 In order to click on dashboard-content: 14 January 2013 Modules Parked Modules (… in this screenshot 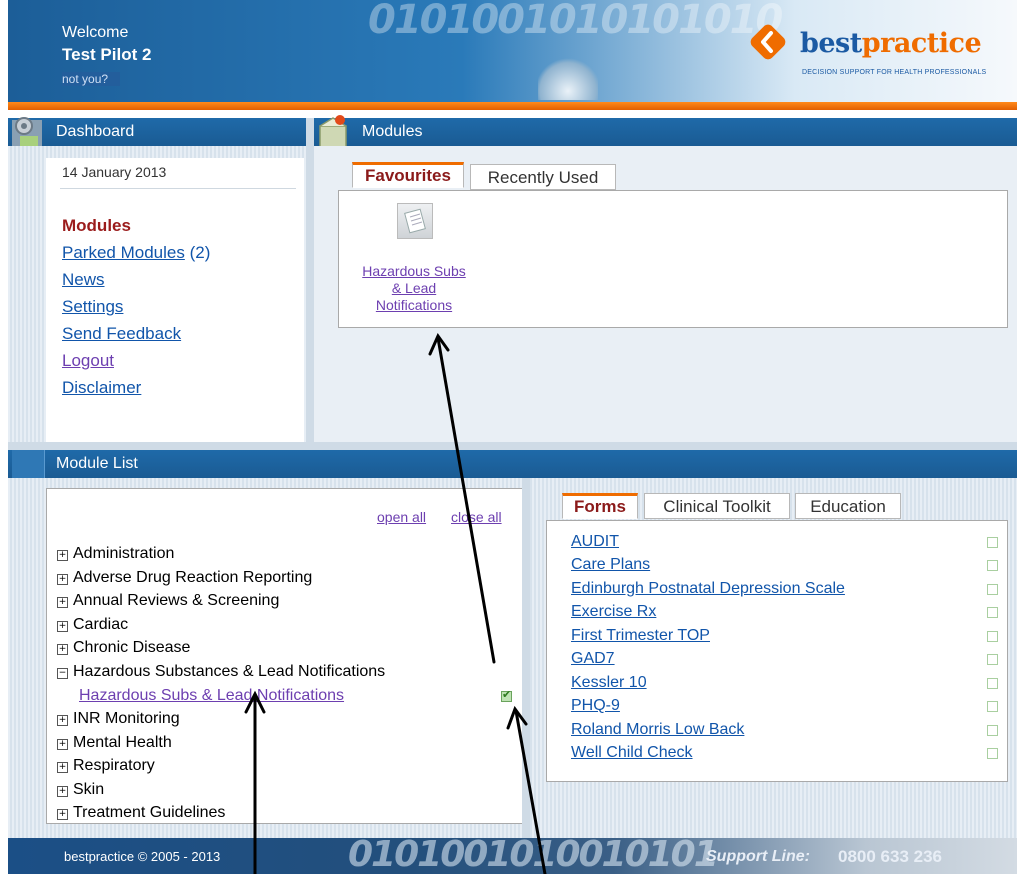, I will do `click(175, 300)`.